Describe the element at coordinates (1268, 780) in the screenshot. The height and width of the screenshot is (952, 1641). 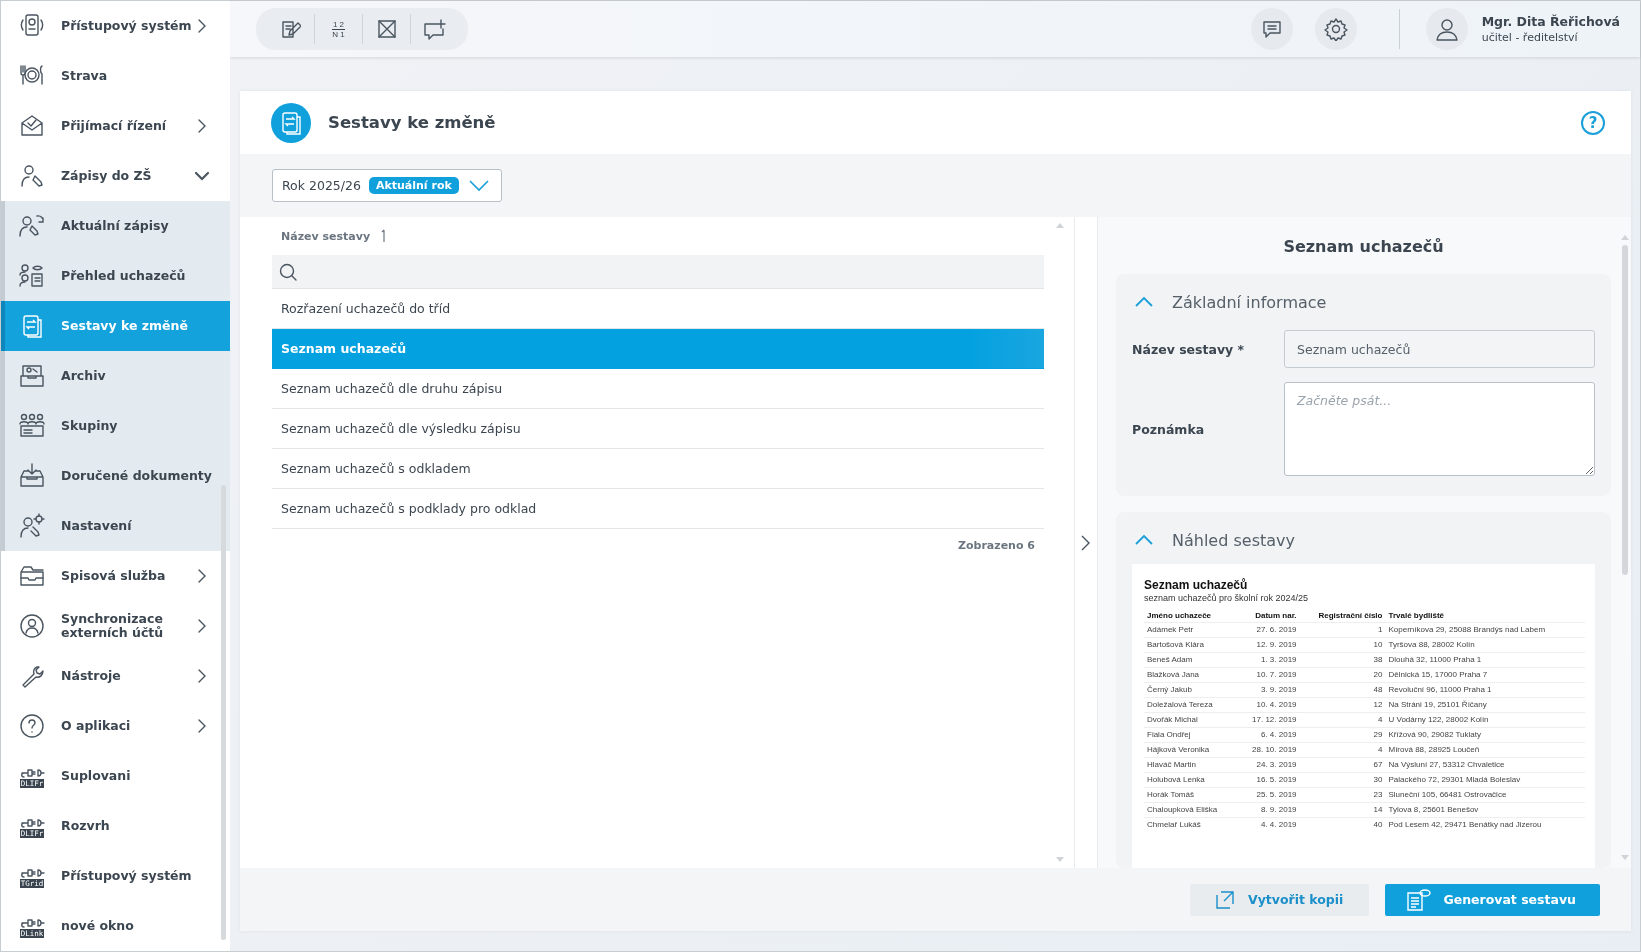
I see `table-cell: 16. 5. 2019` at that location.